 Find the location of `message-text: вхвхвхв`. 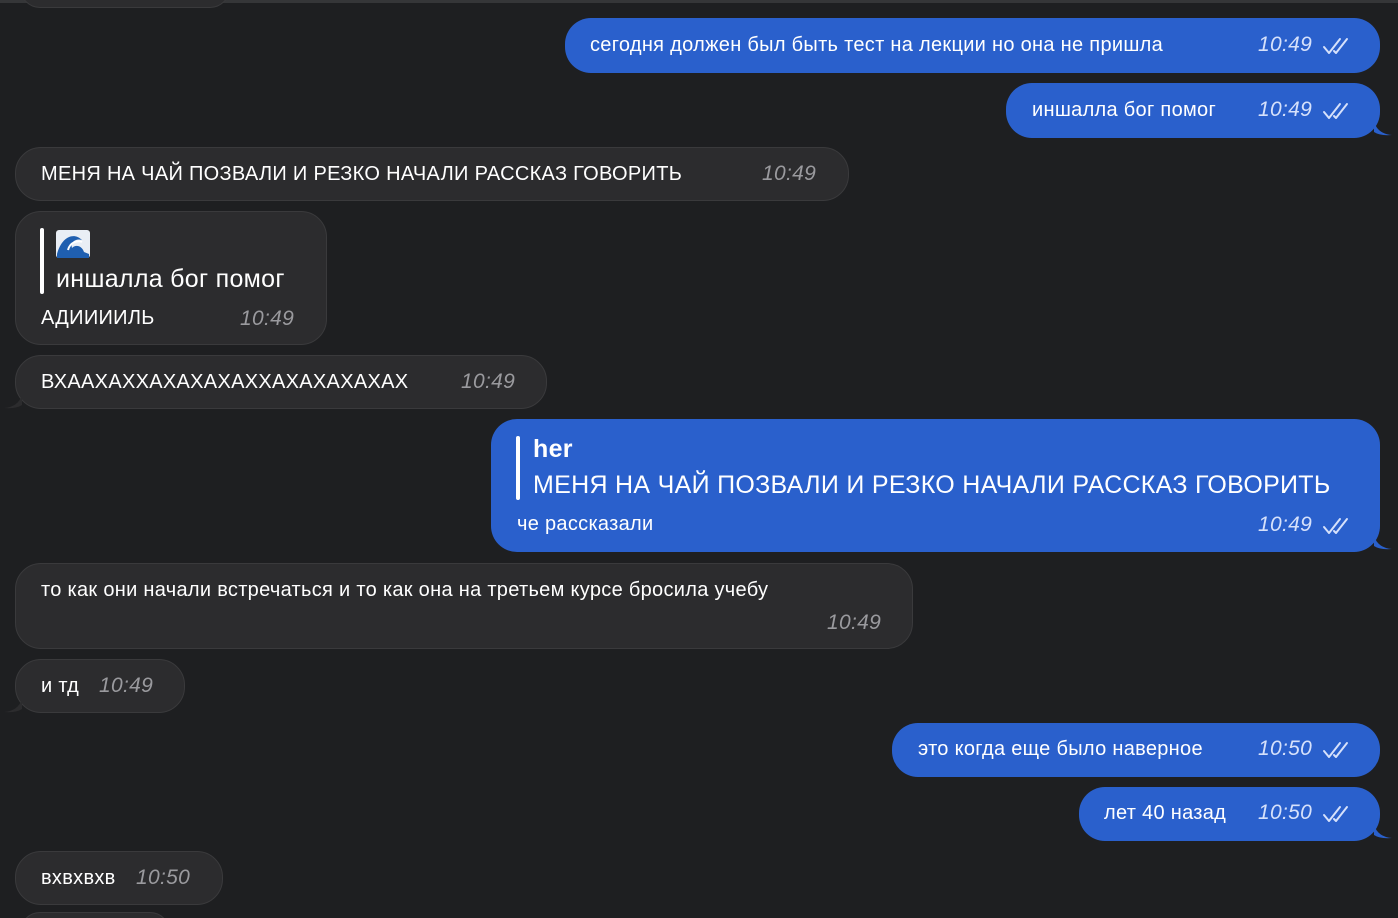

message-text: вхвхвхв is located at coordinates (78, 878).